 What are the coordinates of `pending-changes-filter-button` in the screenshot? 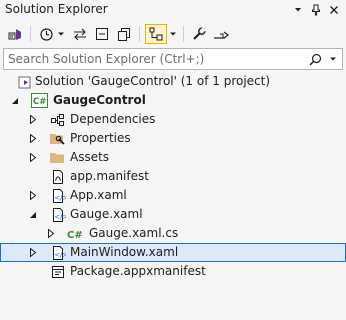 It's located at (156, 34).